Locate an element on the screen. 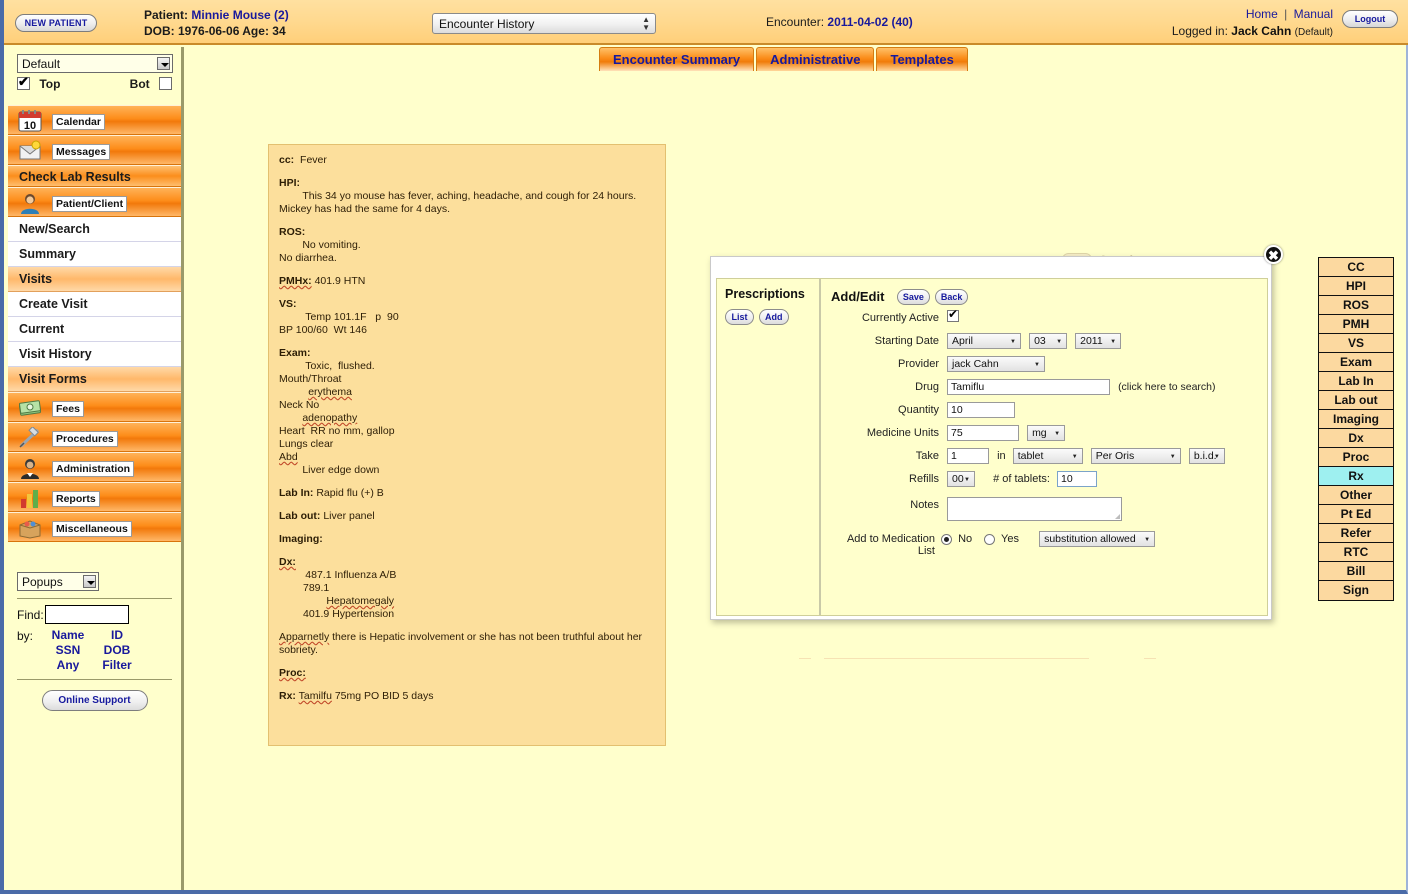 This screenshot has height=894, width=1408. sidebar-item-messages: Messages is located at coordinates (94, 150).